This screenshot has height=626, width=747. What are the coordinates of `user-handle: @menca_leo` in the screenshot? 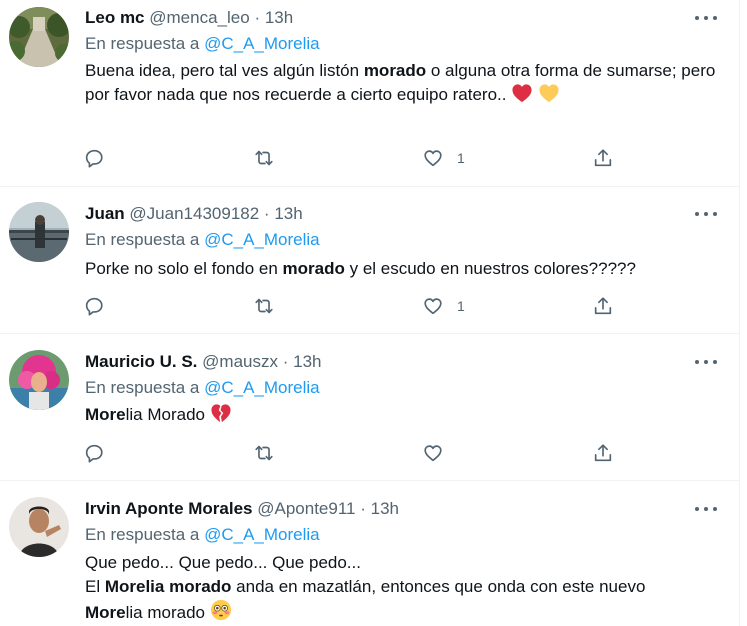 It's located at (199, 17).